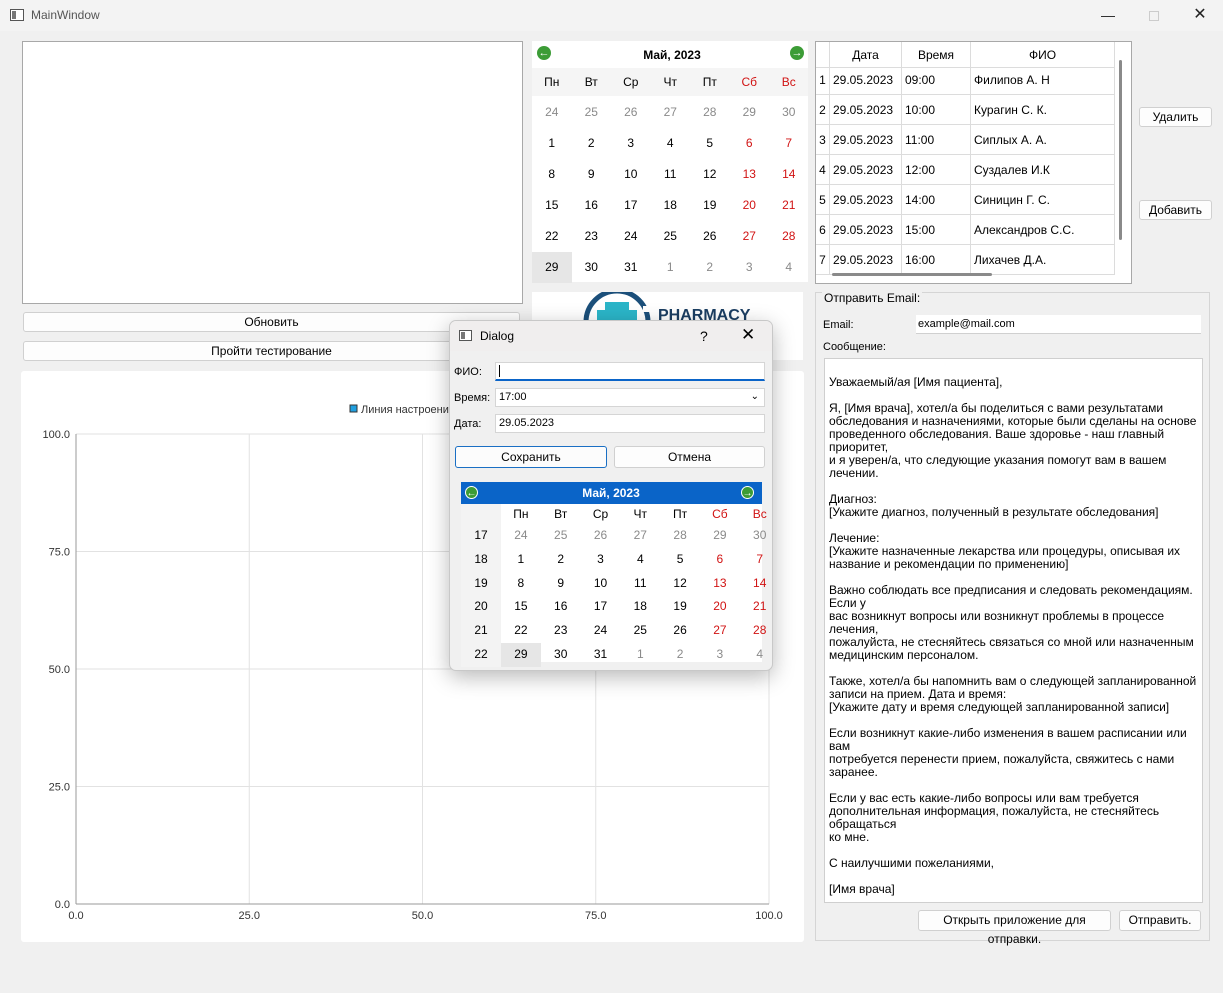 The width and height of the screenshot is (1223, 993). I want to click on save-button: Сохранить, so click(531, 457).